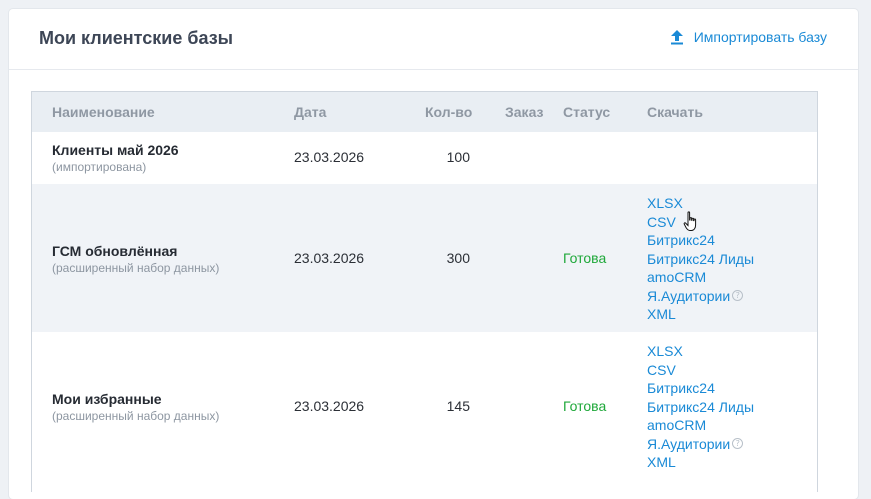 This screenshot has height=499, width=871. Describe the element at coordinates (458, 406) in the screenshot. I see `row-qty: 145` at that location.